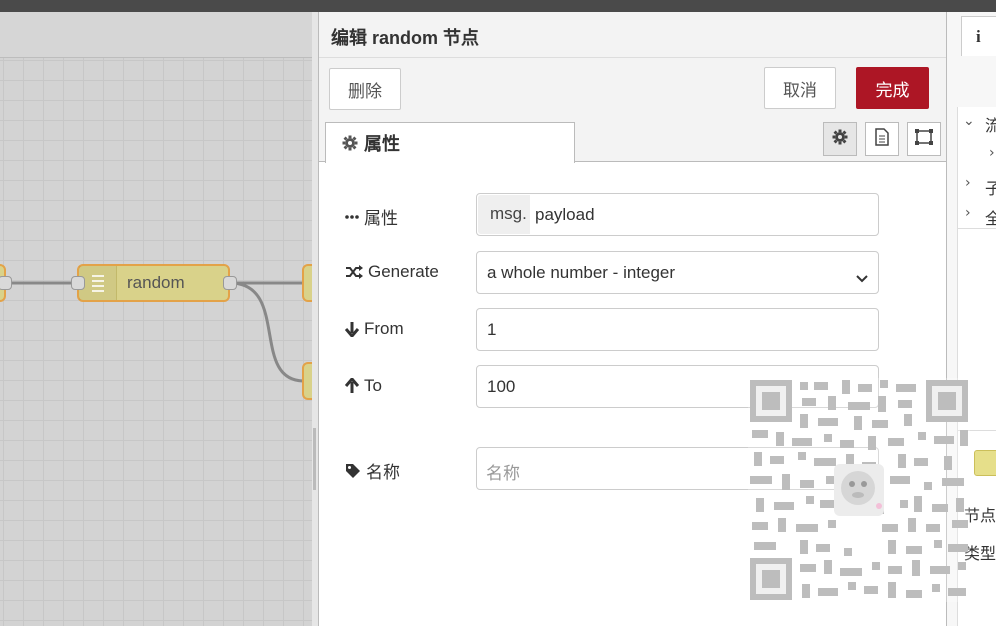  What do you see at coordinates (990, 187) in the screenshot?
I see `sidebar-item-subflows: 子` at bounding box center [990, 187].